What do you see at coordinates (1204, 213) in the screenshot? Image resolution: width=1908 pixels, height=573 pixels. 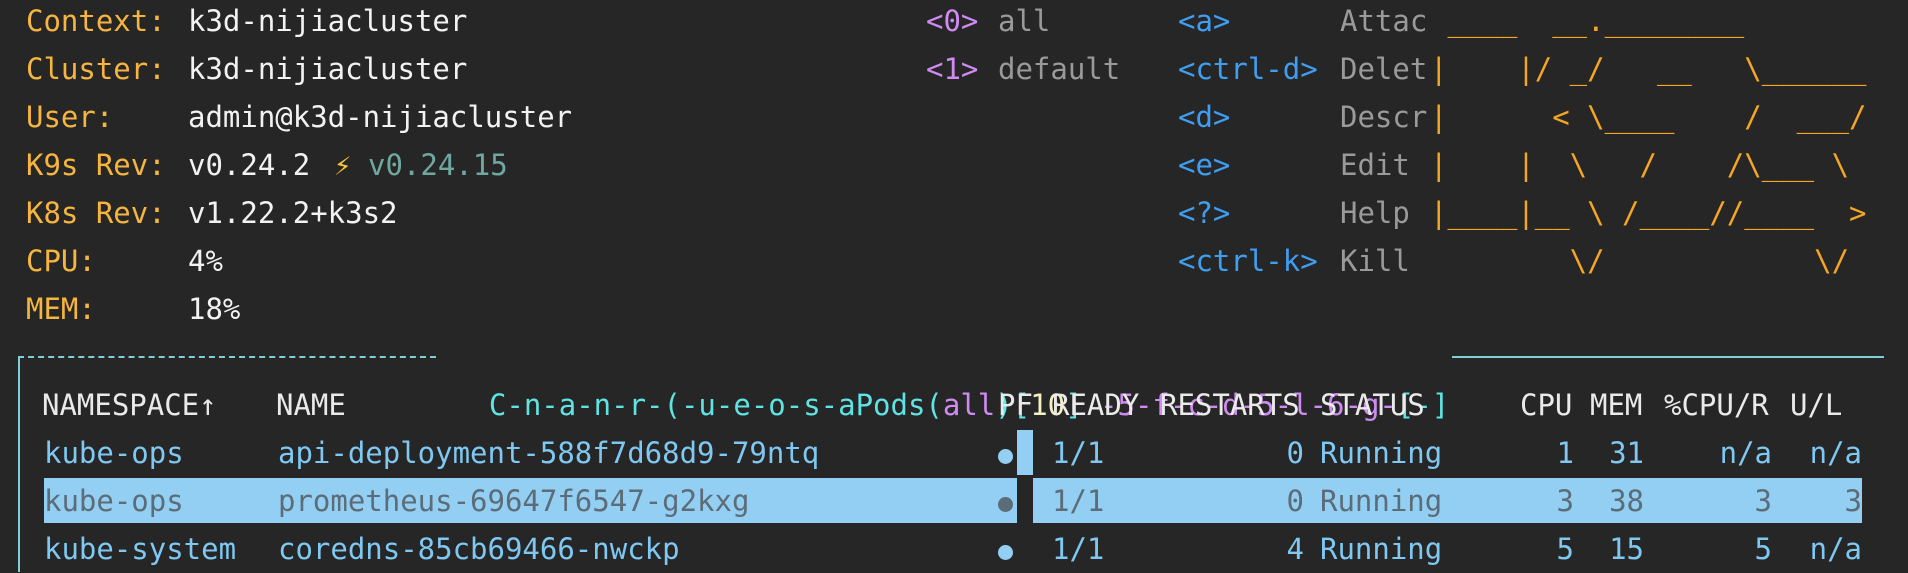 I see `hotkey-key-help: <?>` at bounding box center [1204, 213].